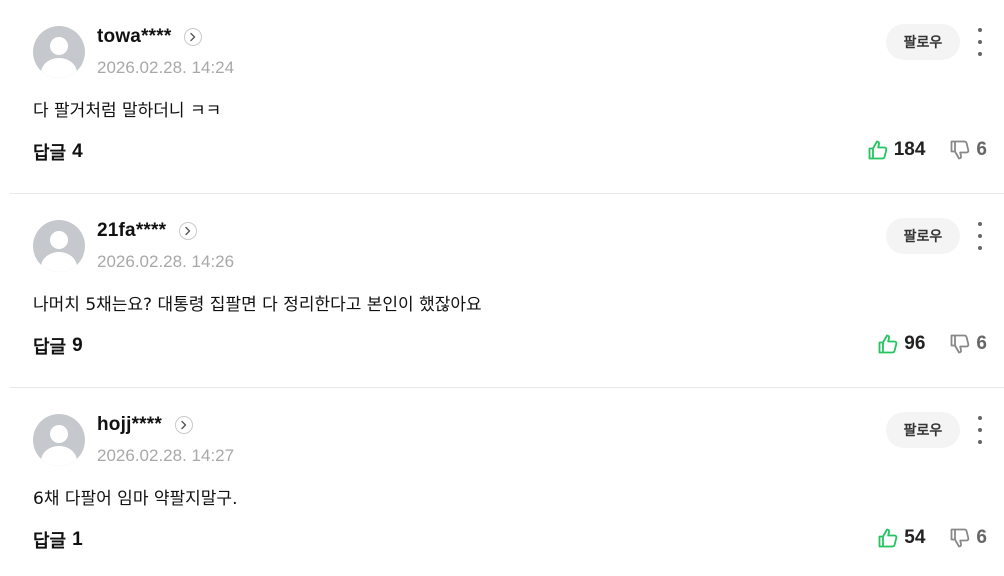 The width and height of the screenshot is (1004, 576). I want to click on username: hojj****, so click(129, 425).